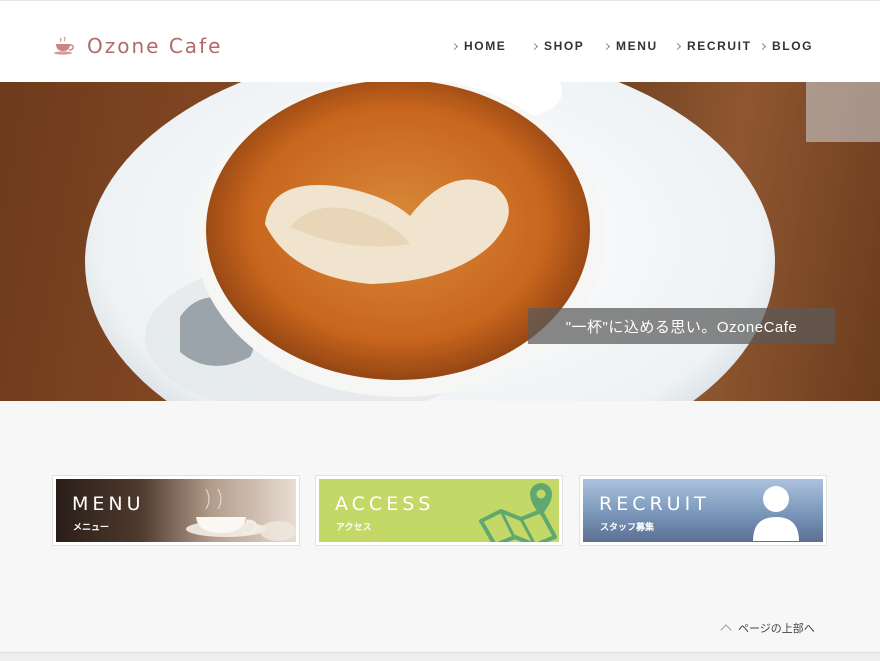 Image resolution: width=880 pixels, height=661 pixels. I want to click on banner-title: ACCESS, so click(385, 504).